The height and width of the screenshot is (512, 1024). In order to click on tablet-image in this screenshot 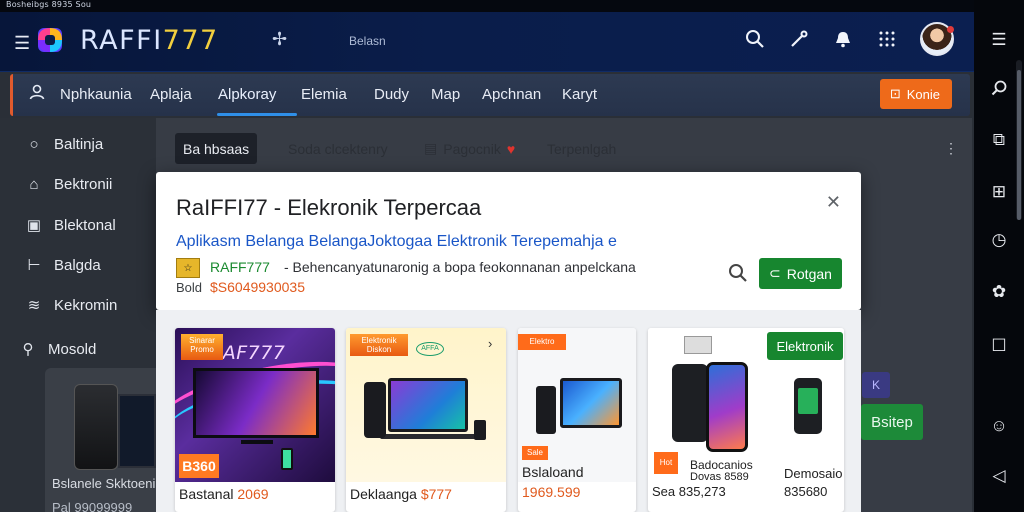, I will do `click(591, 403)`.